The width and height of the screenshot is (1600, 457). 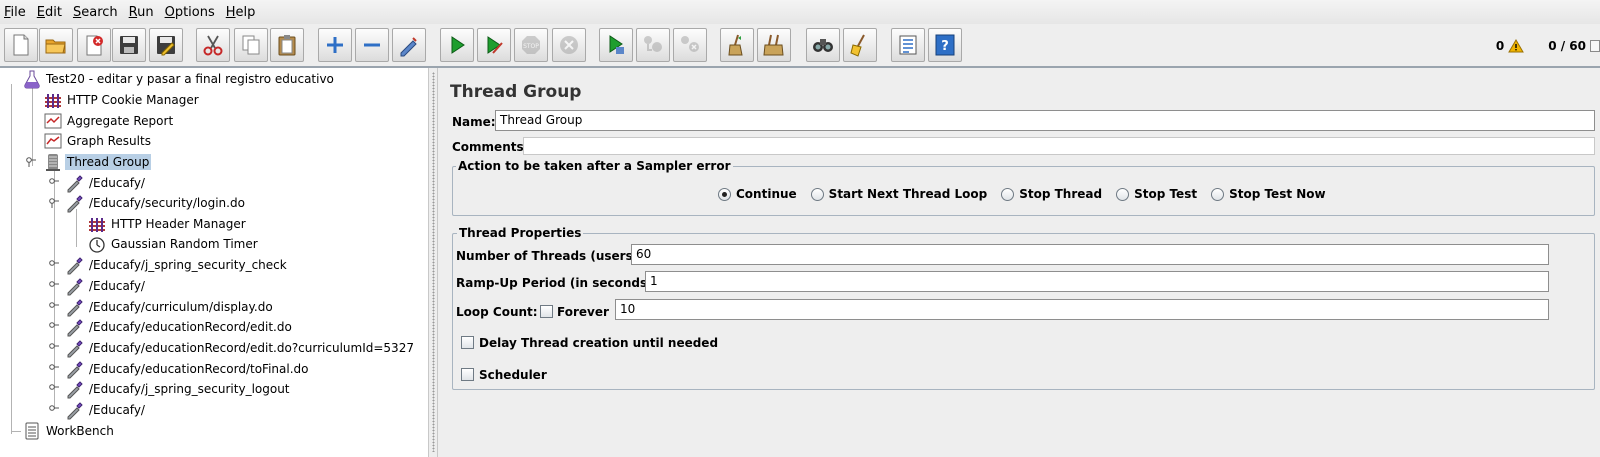 What do you see at coordinates (433, 262) in the screenshot?
I see `split-pane-divider` at bounding box center [433, 262].